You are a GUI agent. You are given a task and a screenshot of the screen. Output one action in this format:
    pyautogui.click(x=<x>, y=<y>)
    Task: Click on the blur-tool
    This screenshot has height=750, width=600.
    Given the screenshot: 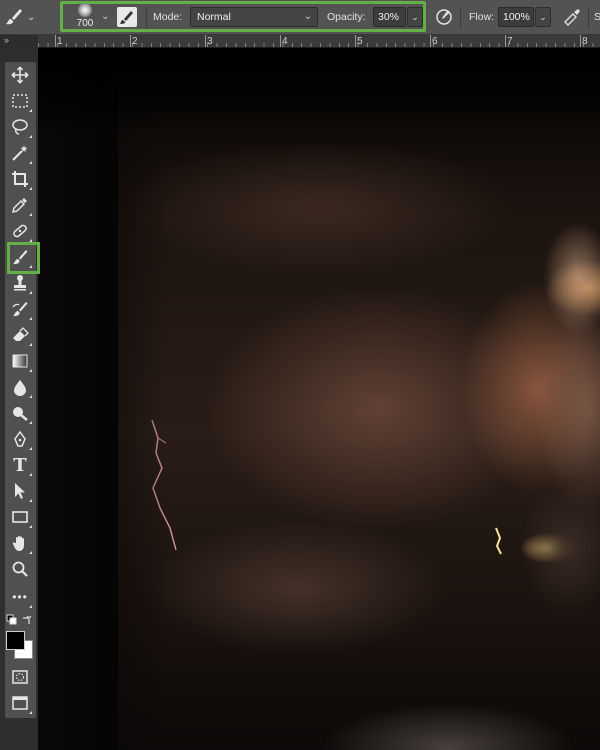 What is the action you would take?
    pyautogui.click(x=20, y=387)
    